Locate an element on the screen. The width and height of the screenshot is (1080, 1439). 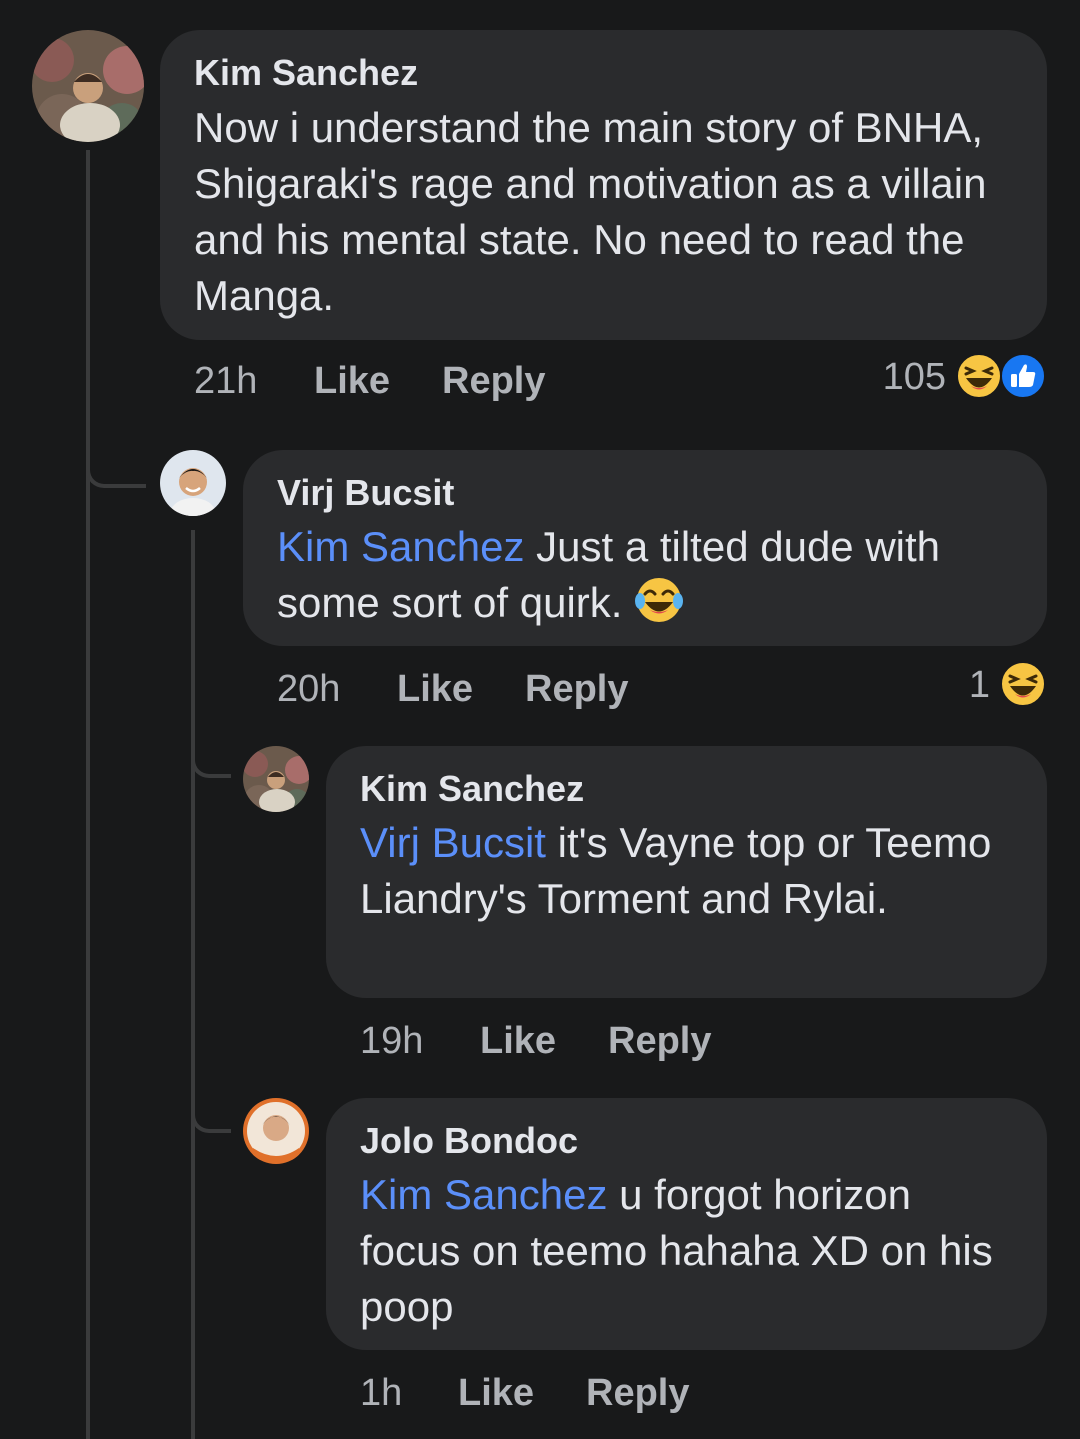
tears-of-joy-emoji is located at coordinates (659, 600).